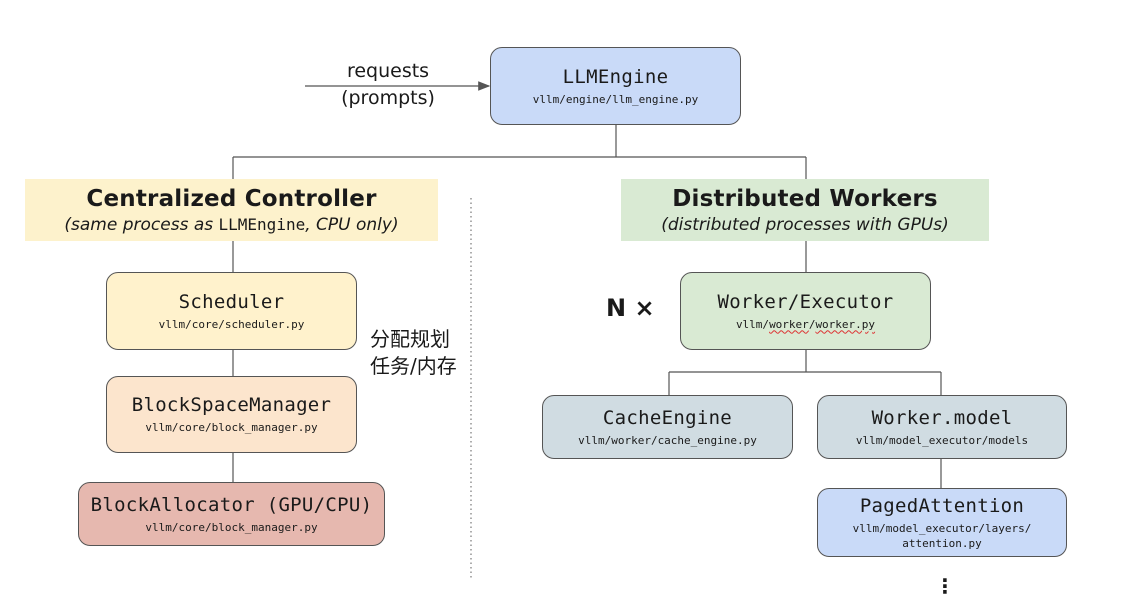  Describe the element at coordinates (231, 427) in the screenshot. I see `bsm-path: vllm/core/block_manager.py` at that location.